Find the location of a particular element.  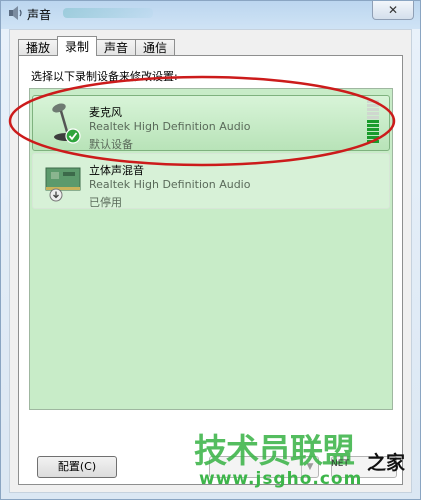

title-blur is located at coordinates (108, 13).